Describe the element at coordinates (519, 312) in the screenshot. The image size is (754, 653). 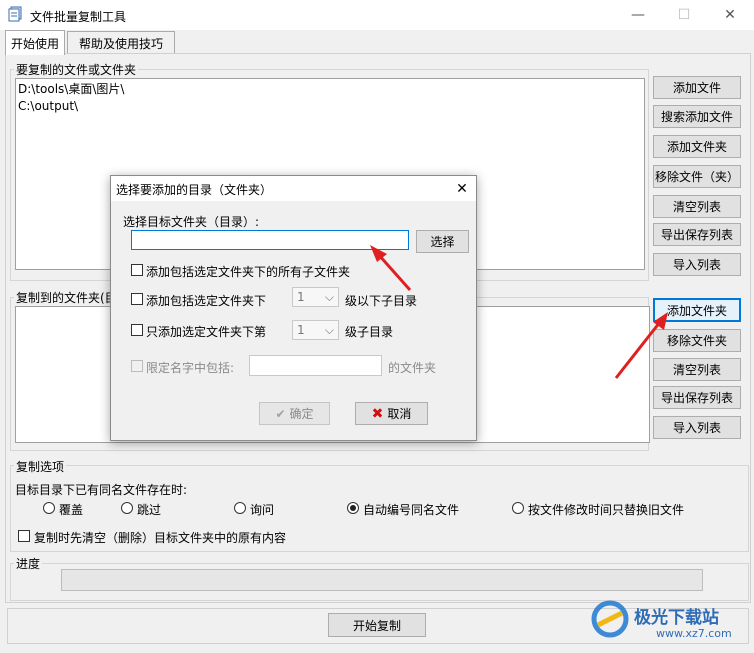
I see `annotation-arrows` at that location.